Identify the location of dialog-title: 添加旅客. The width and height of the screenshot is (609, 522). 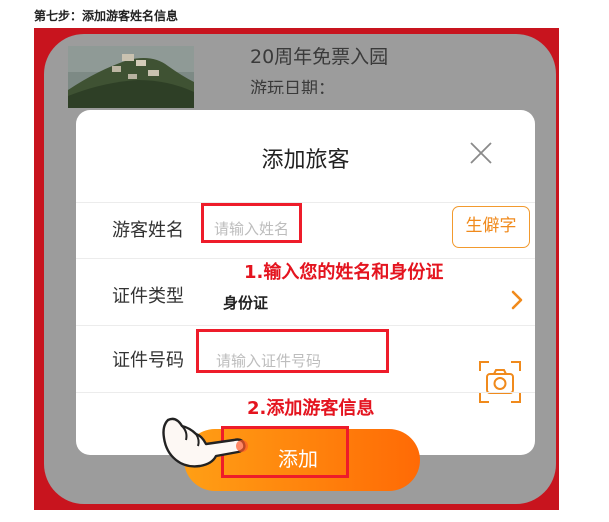
(305, 160).